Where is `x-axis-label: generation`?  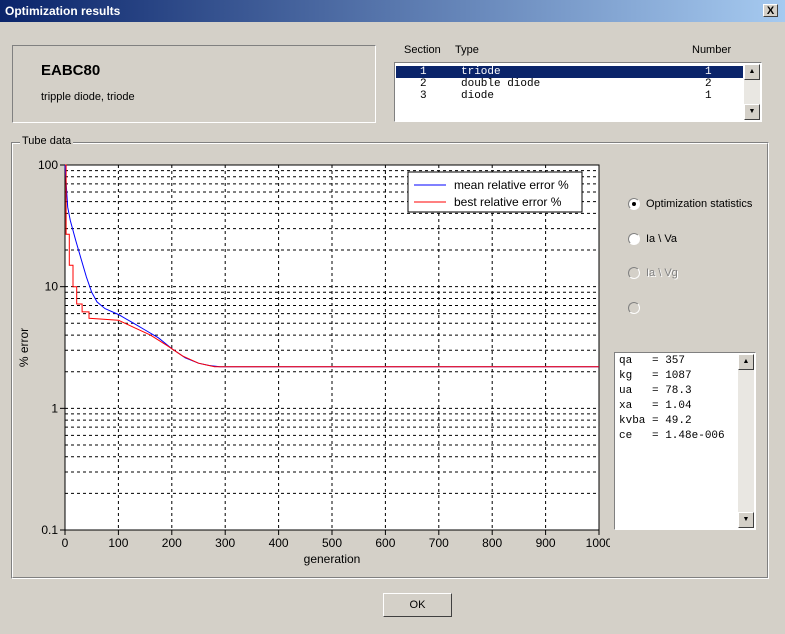 x-axis-label: generation is located at coordinates (332, 559).